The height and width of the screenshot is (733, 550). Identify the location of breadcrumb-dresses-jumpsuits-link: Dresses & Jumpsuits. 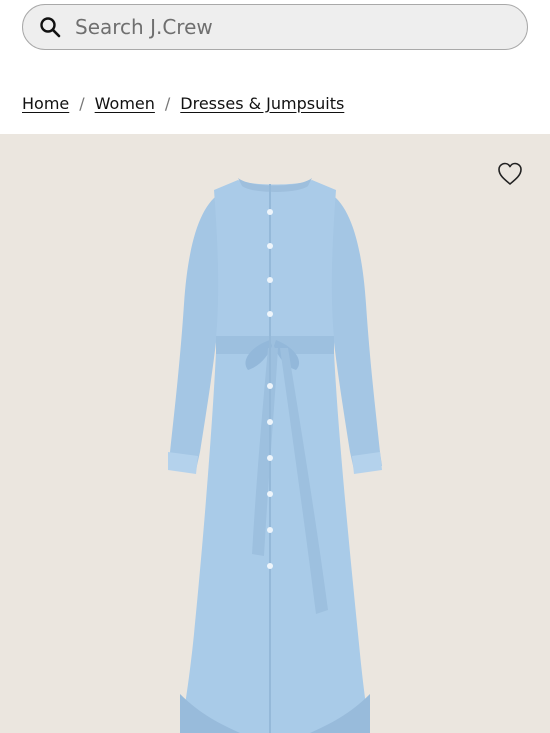
(262, 103).